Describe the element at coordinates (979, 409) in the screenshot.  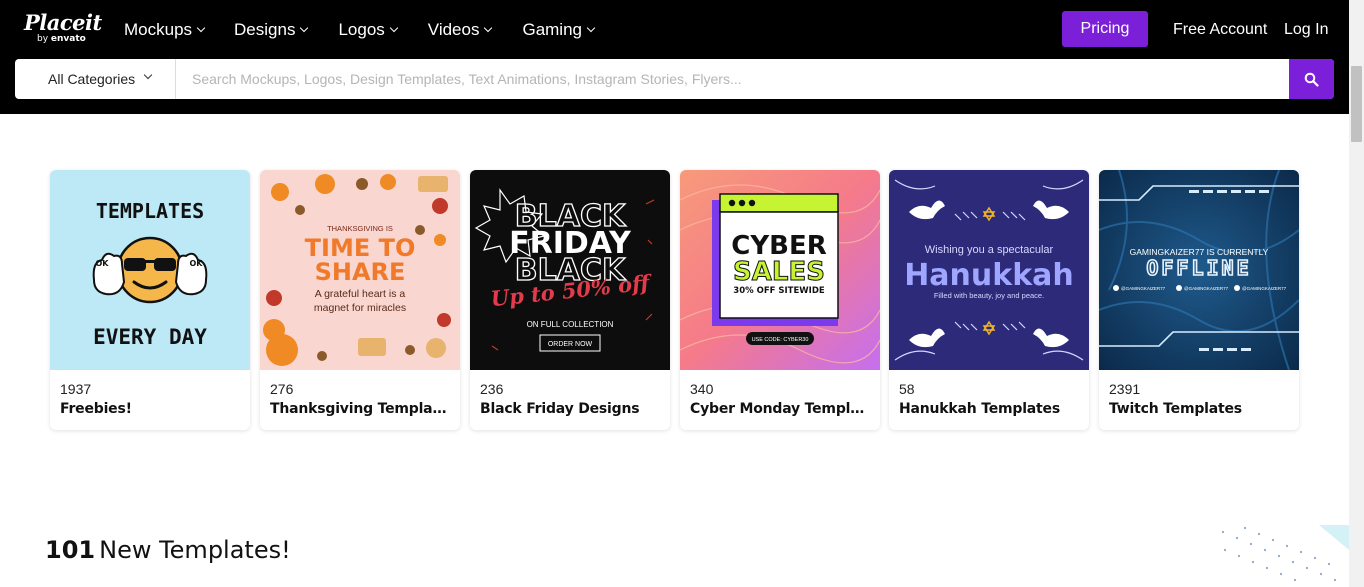
I see `card-title: Hanukkah Templates` at that location.